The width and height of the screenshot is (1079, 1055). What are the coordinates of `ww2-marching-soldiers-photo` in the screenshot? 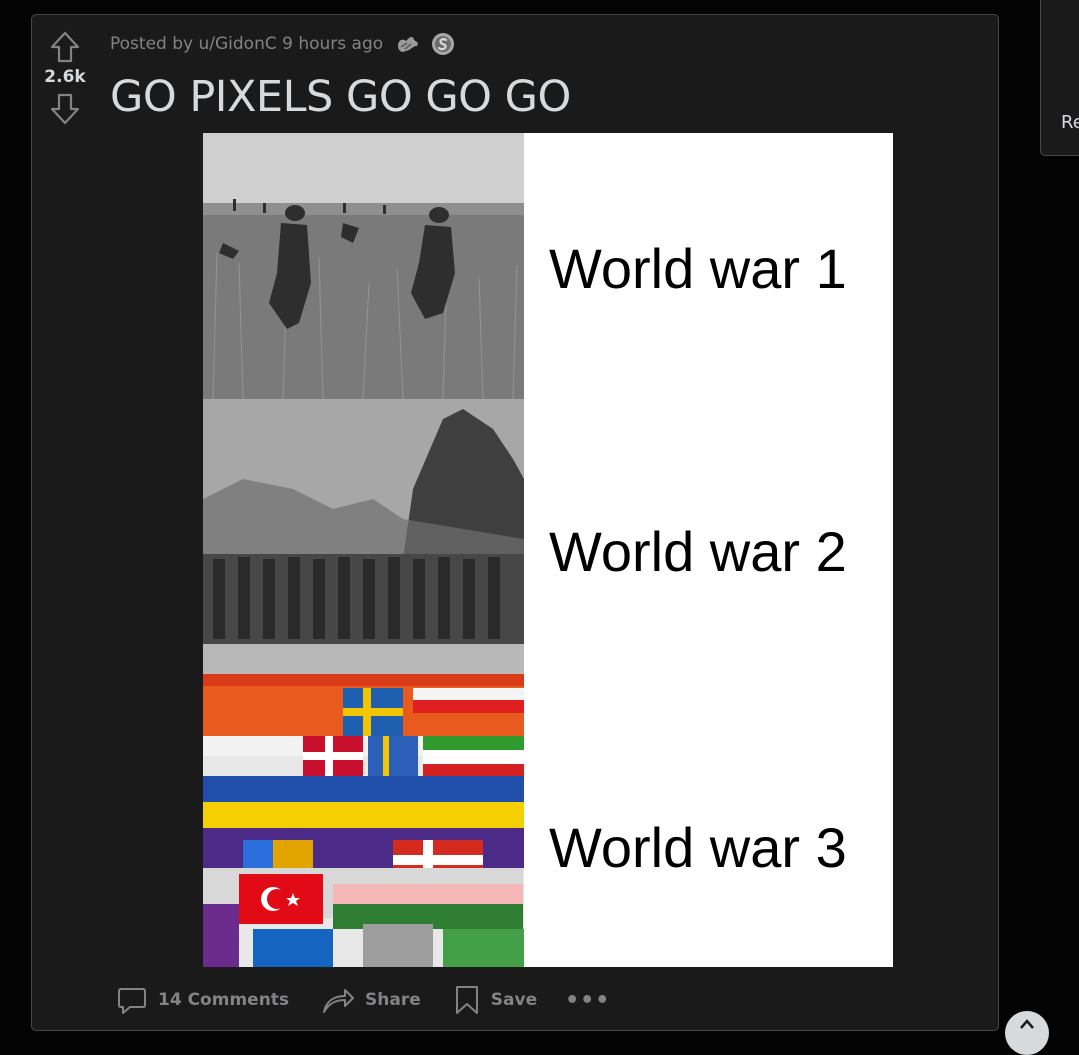 It's located at (363, 536).